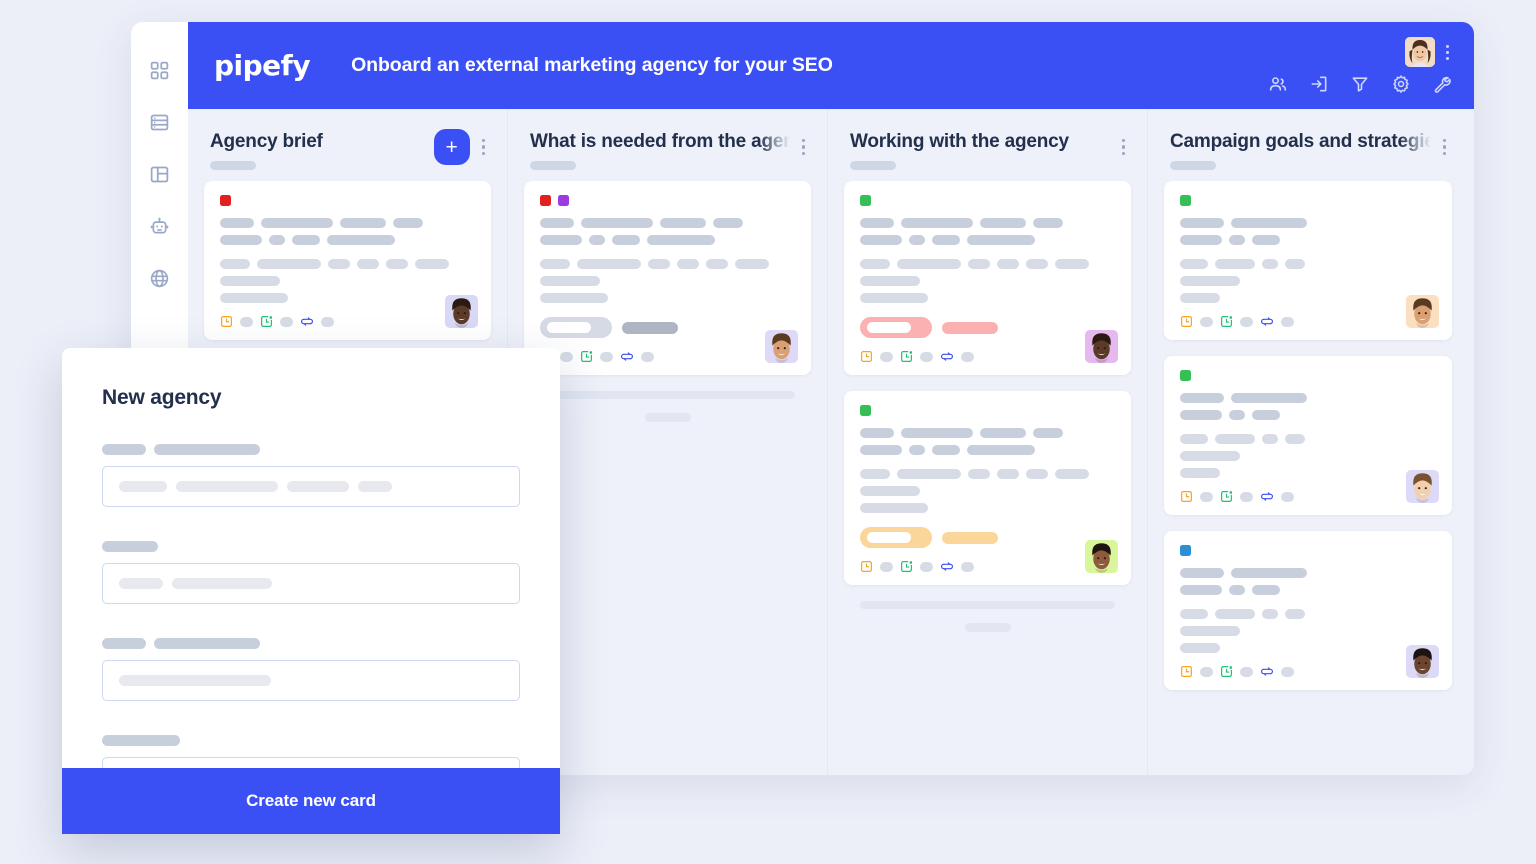 This screenshot has height=864, width=1536. Describe the element at coordinates (160, 174) in the screenshot. I see `board-layout-icon` at that location.